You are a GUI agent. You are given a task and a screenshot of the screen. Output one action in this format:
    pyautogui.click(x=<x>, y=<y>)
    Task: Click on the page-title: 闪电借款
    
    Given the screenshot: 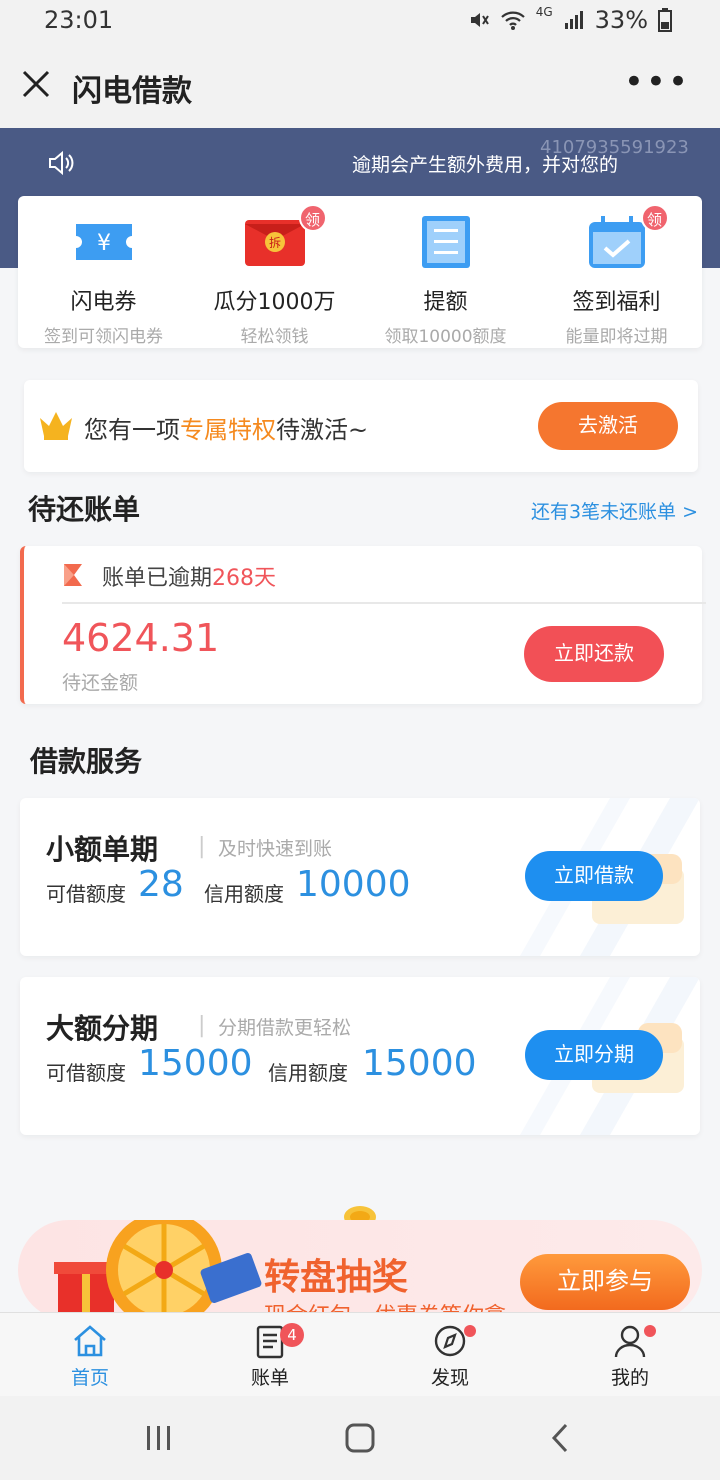 What is the action you would take?
    pyautogui.click(x=132, y=91)
    